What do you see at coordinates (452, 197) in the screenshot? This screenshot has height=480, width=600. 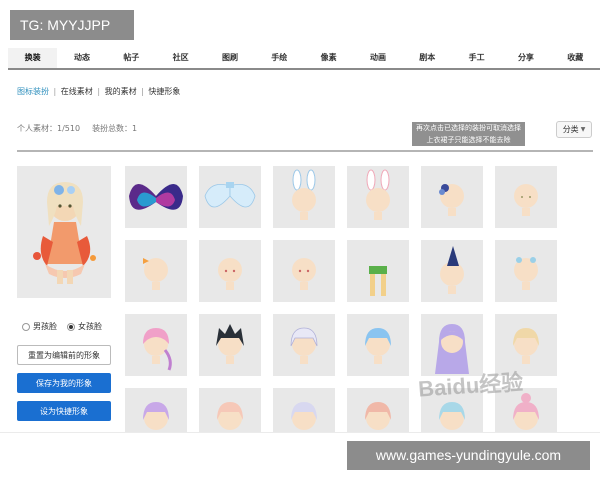 I see `hair-clip-blue-icon` at bounding box center [452, 197].